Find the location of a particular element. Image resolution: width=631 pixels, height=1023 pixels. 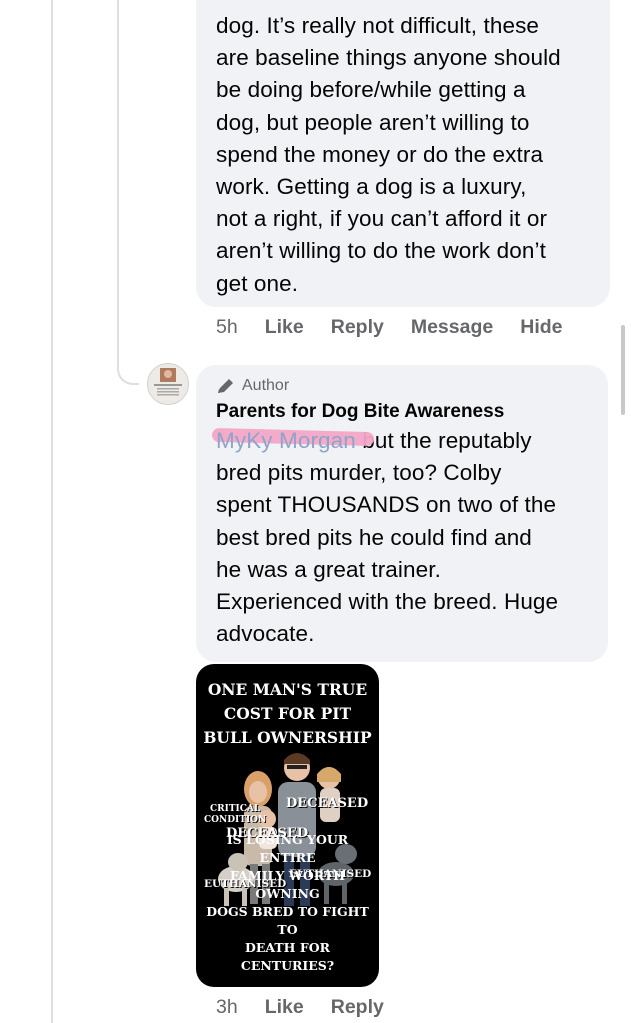

author-badge-label: Author is located at coordinates (266, 385).